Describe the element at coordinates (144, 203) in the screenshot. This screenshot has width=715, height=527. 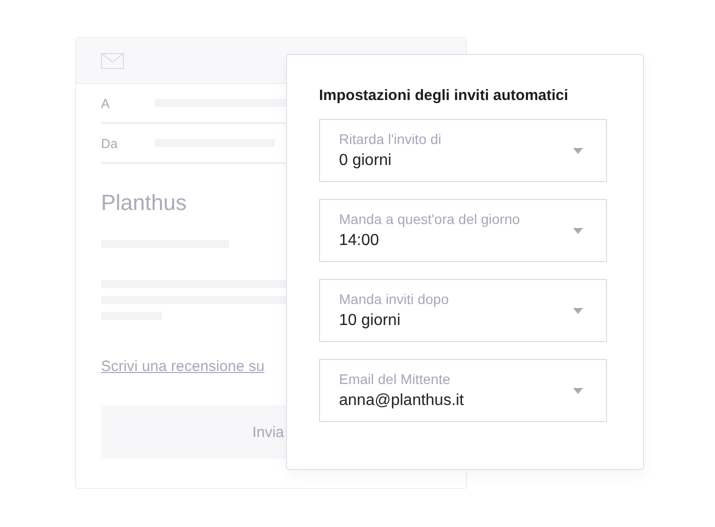
I see `brand-name: Planthus` at that location.